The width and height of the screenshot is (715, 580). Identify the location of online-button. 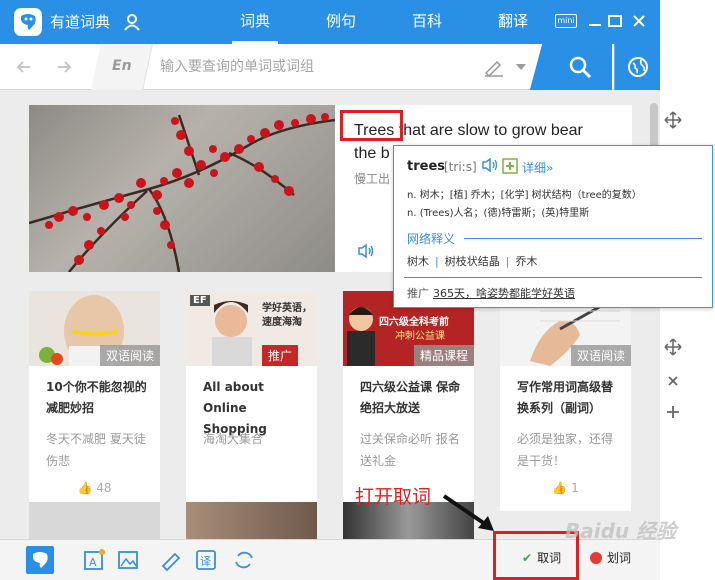
(637, 67).